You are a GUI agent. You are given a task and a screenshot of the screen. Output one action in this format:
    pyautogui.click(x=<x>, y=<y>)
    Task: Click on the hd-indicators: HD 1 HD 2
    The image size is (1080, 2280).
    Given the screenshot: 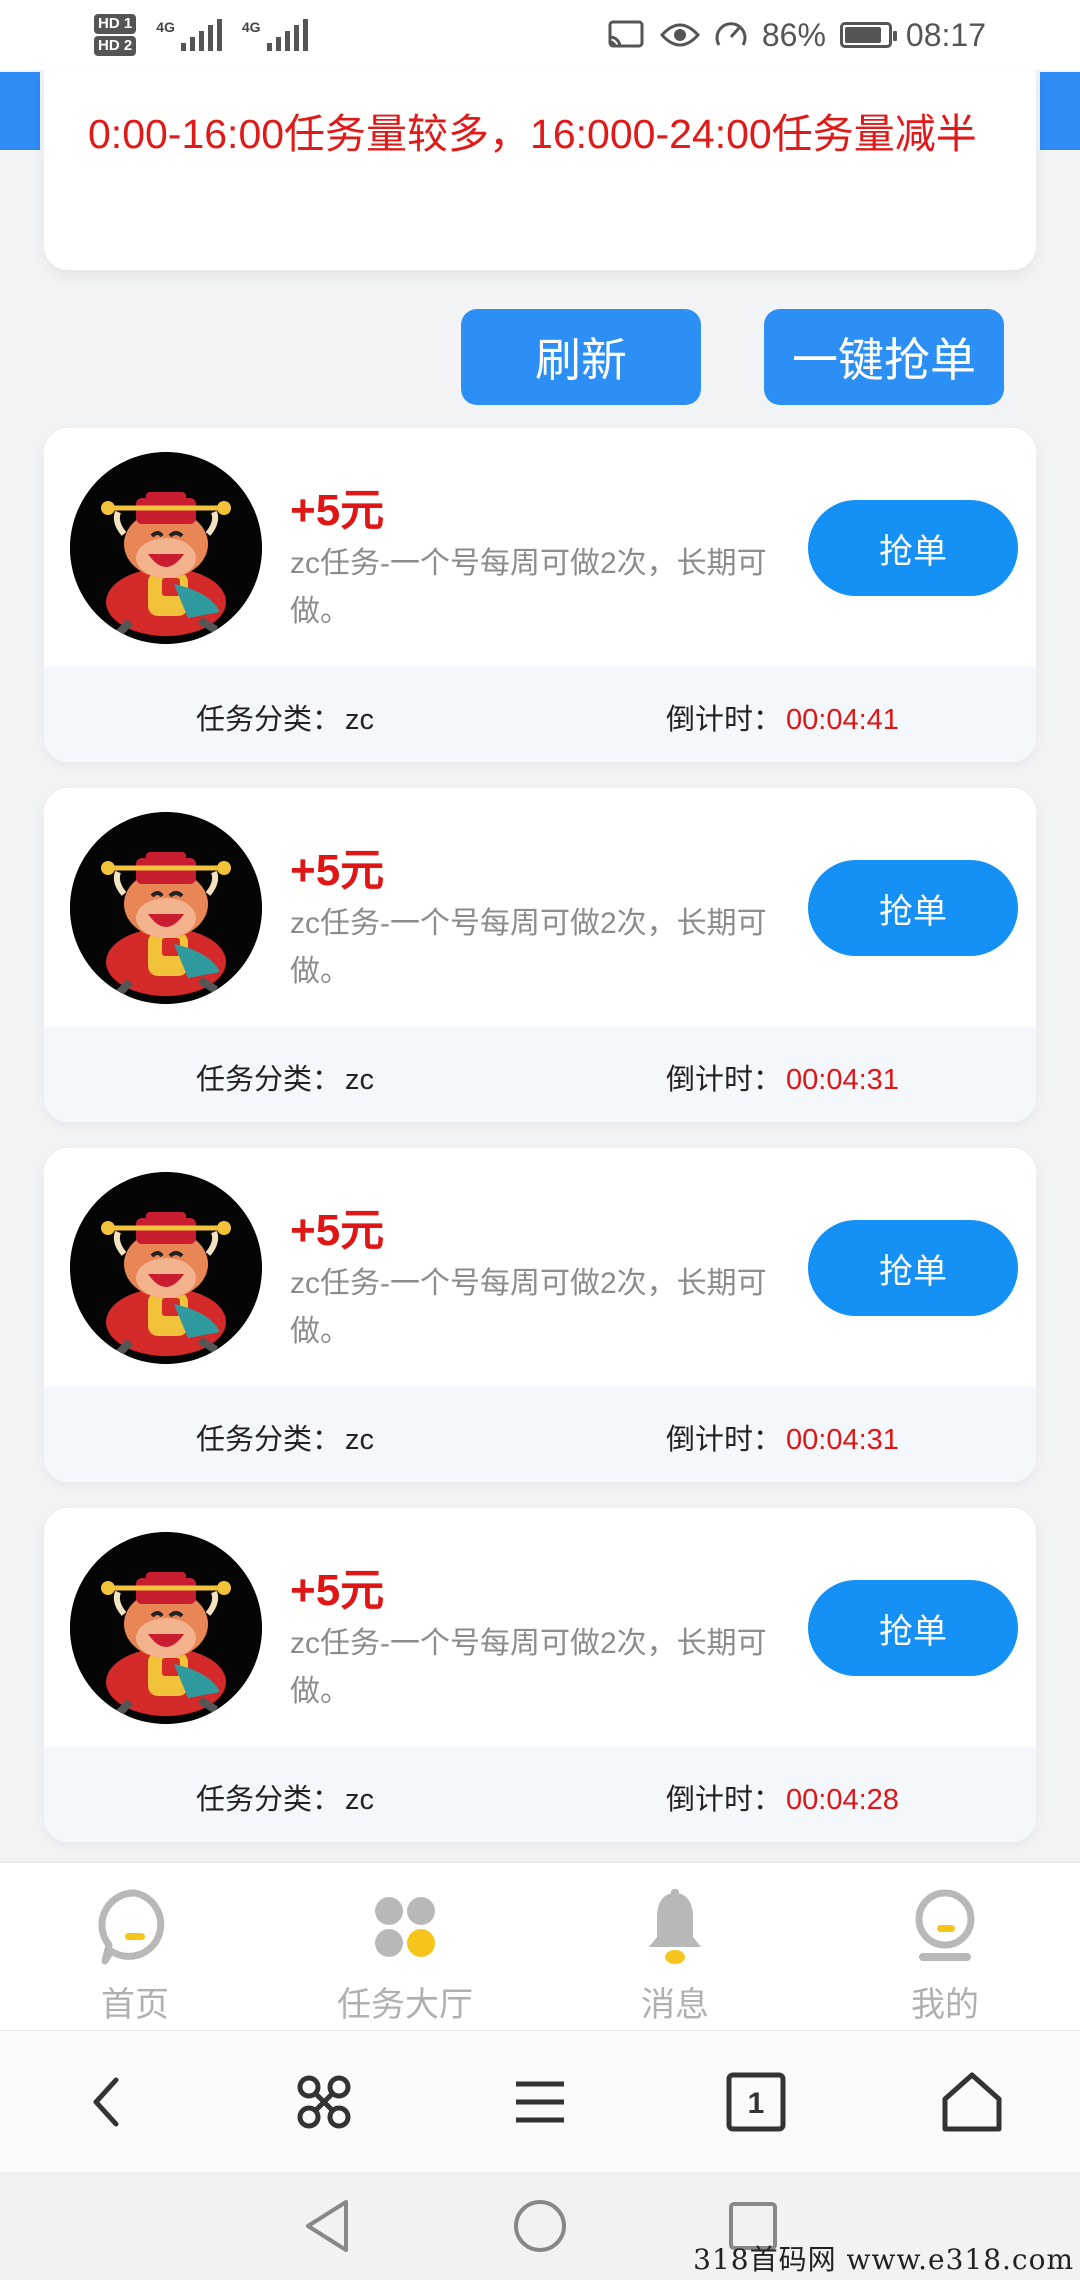 What is the action you would take?
    pyautogui.click(x=115, y=35)
    